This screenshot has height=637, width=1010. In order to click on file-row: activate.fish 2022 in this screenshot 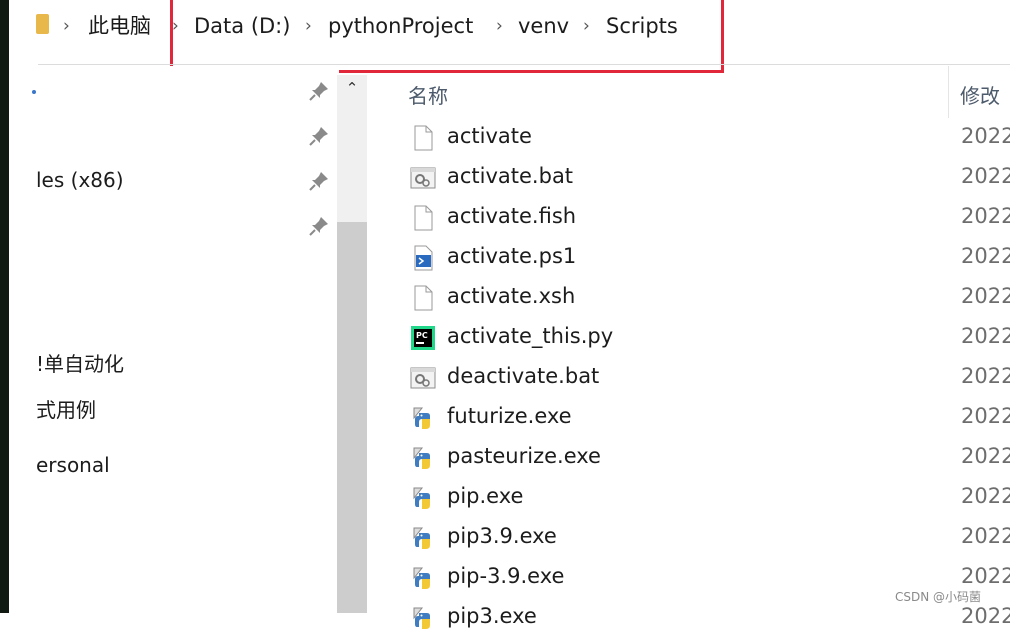, I will do `click(707, 217)`.